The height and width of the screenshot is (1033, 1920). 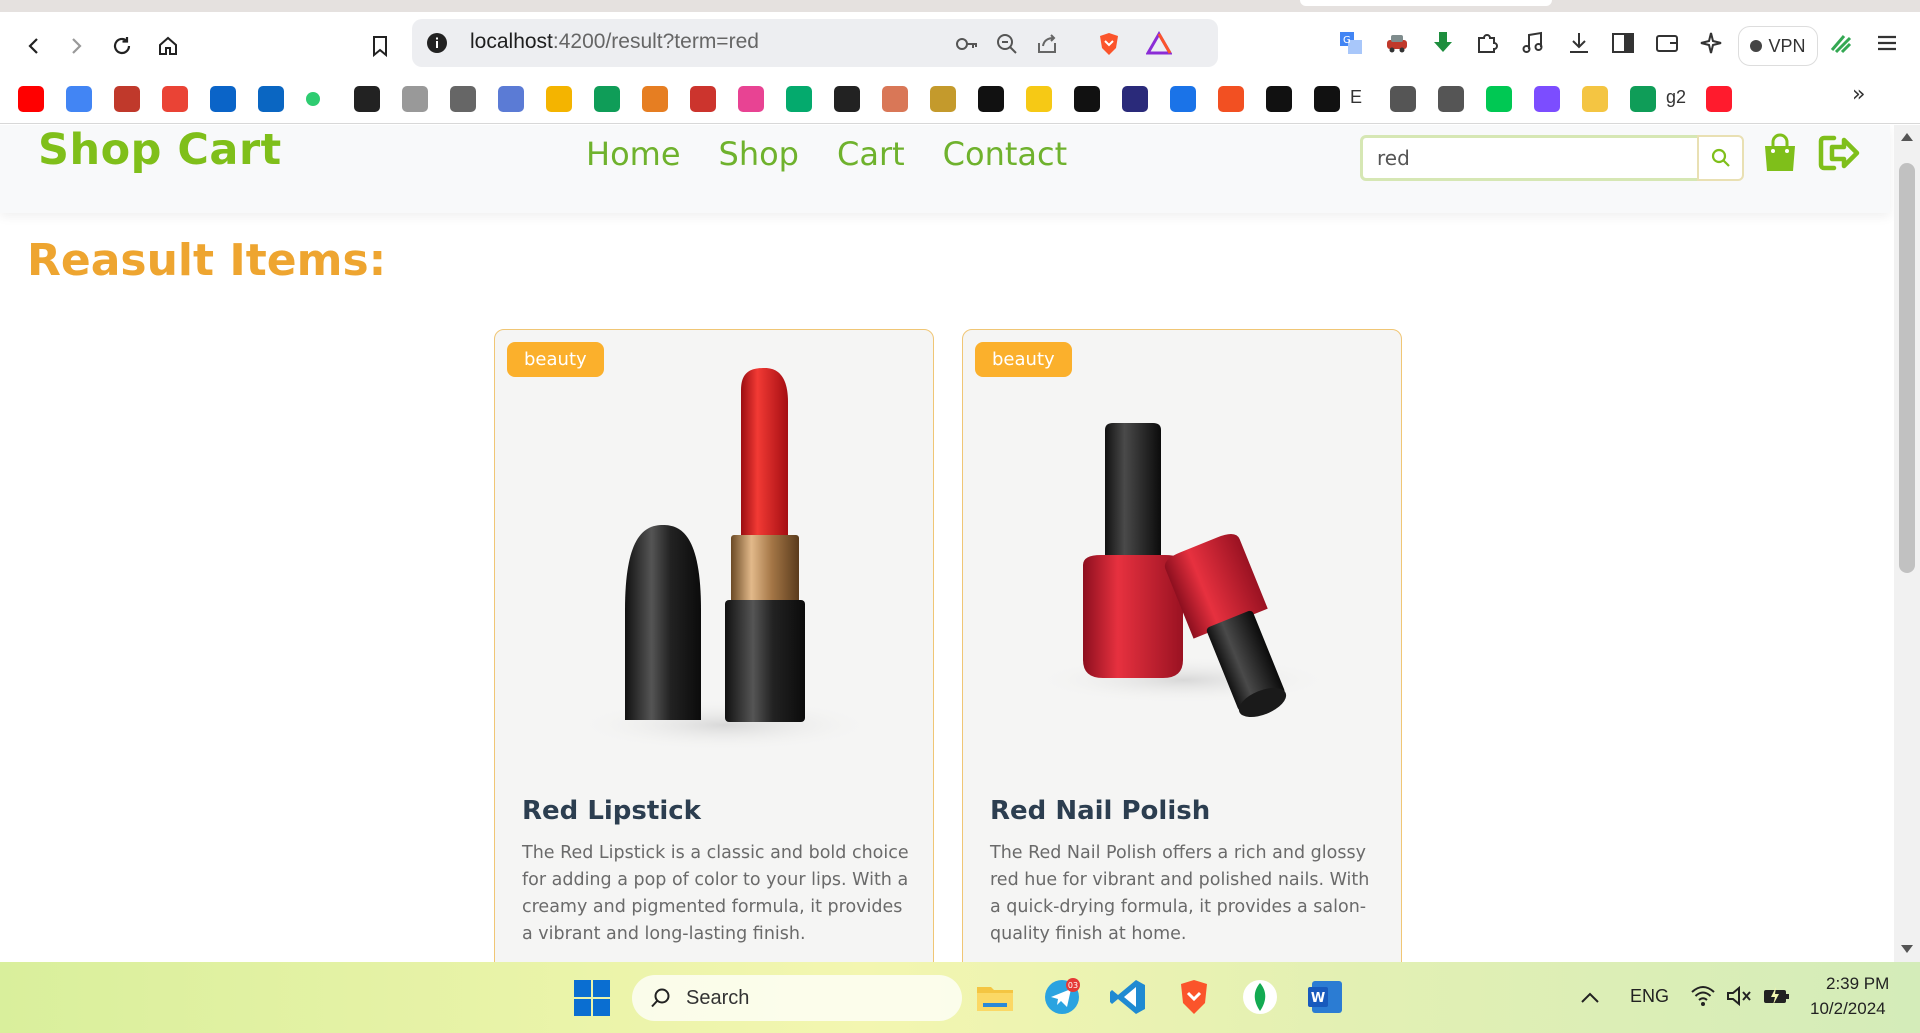 I want to click on key-icon, so click(x=967, y=44).